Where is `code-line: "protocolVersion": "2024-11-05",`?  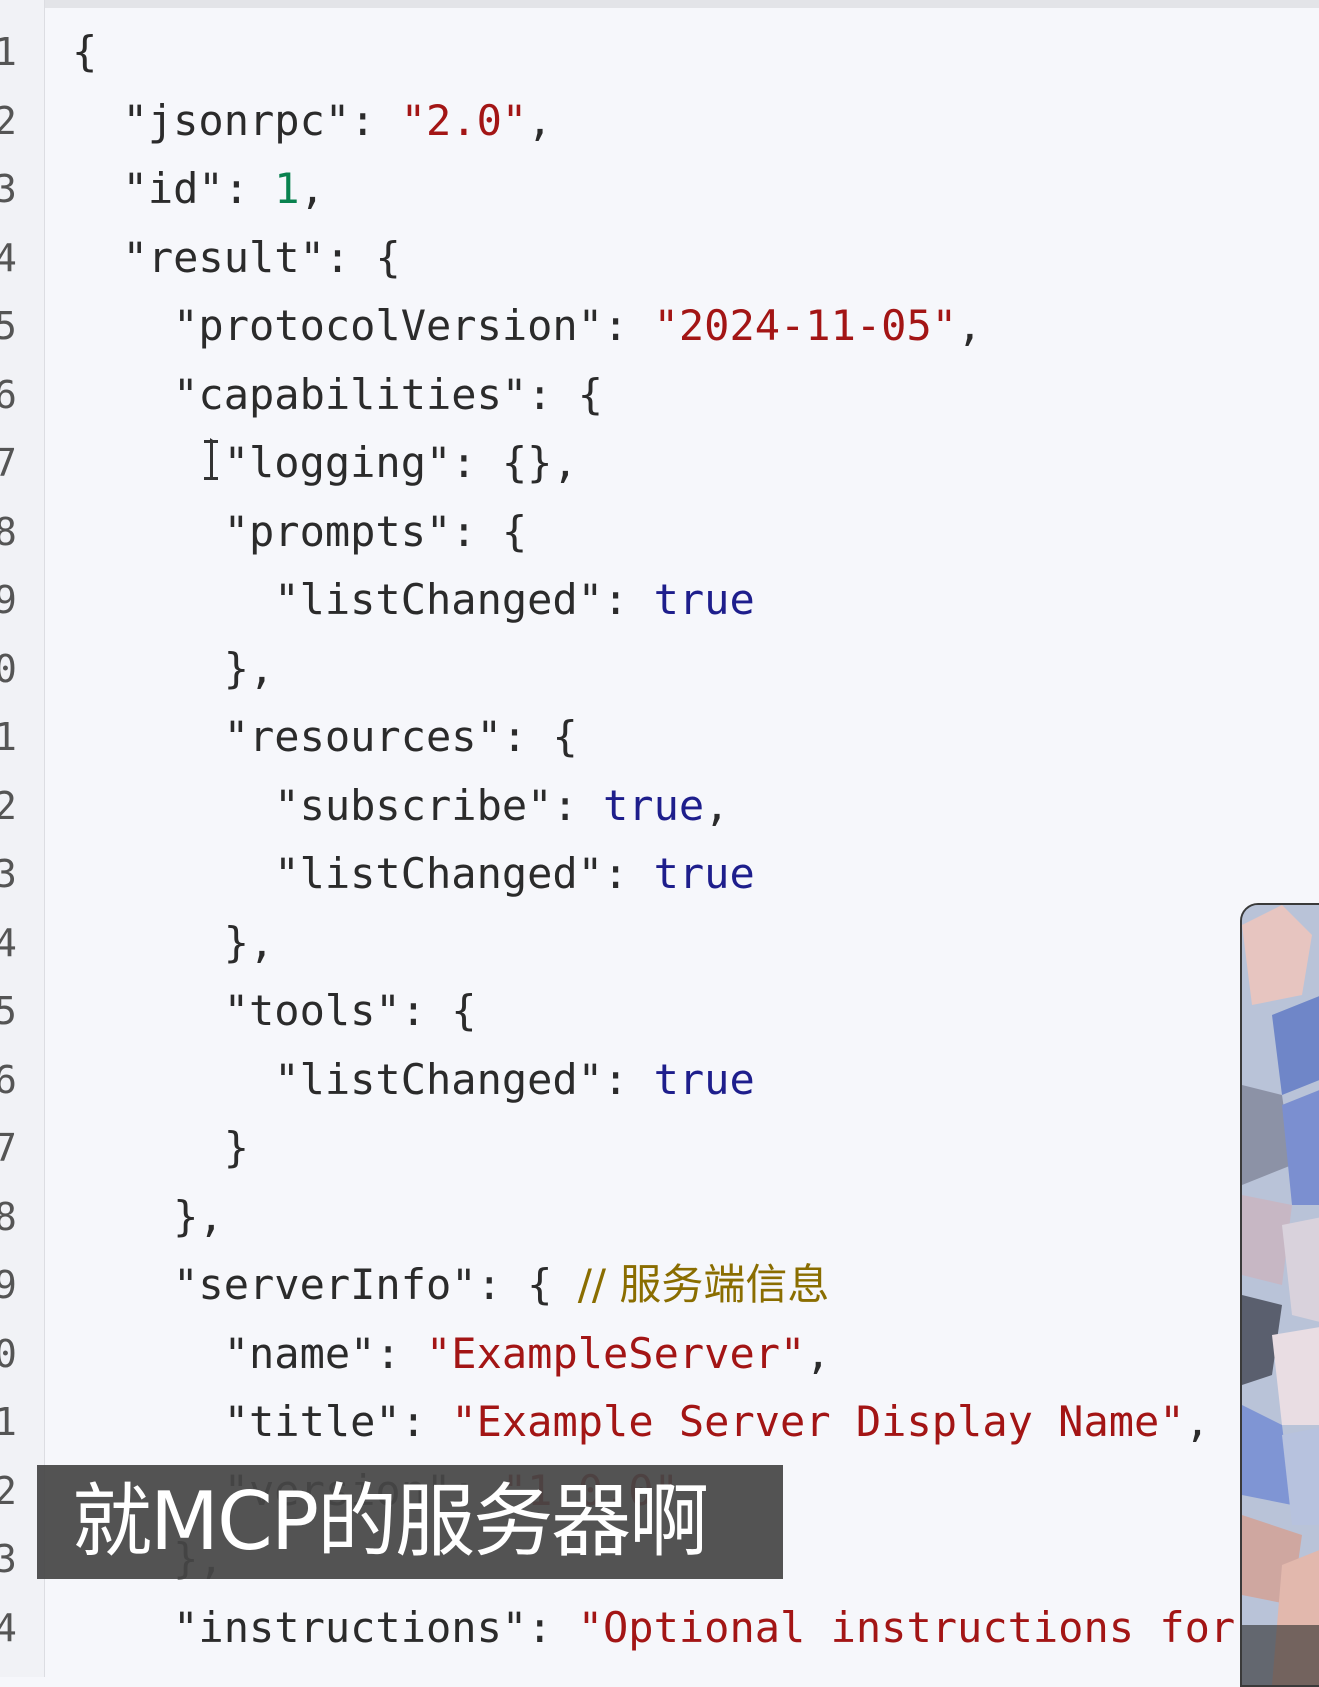 code-line: "protocolVersion": "2024-11-05", is located at coordinates (527, 326).